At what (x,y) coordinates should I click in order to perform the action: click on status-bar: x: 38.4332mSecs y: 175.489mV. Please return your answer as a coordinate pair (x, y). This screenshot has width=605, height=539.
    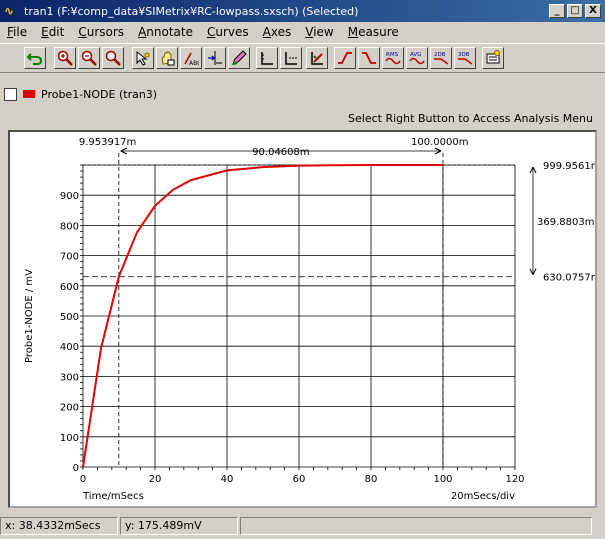
    Looking at the image, I should click on (302, 526).